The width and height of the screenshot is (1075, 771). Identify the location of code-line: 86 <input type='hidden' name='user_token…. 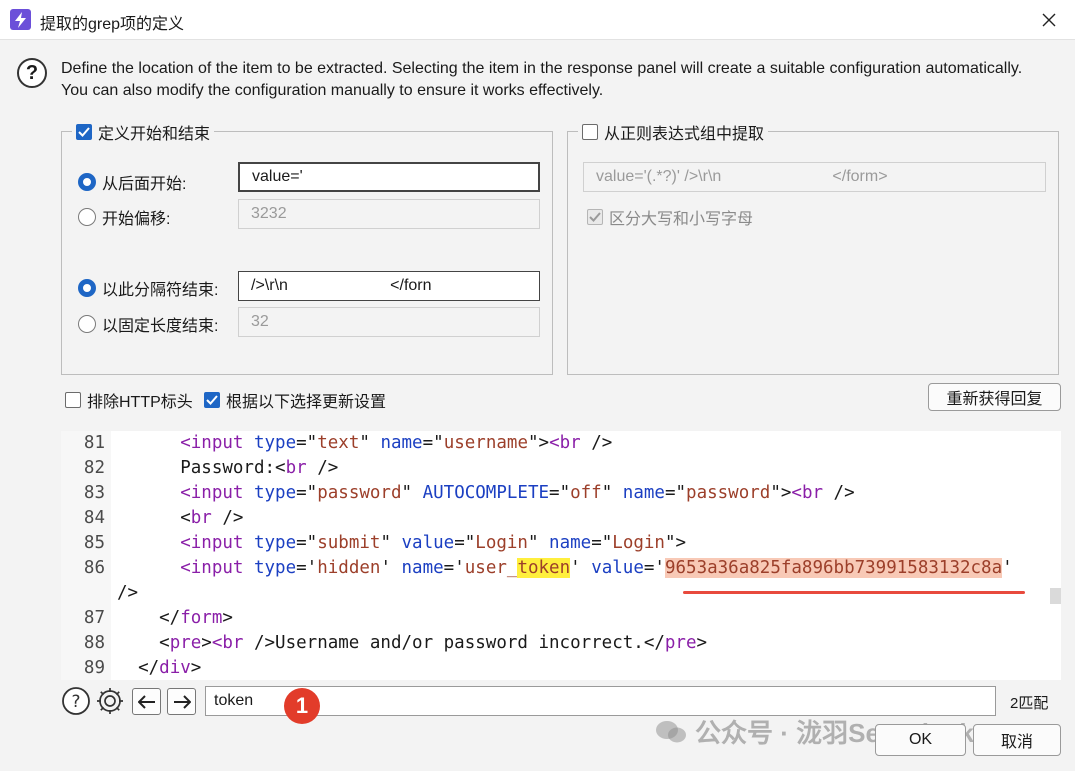
(556, 568).